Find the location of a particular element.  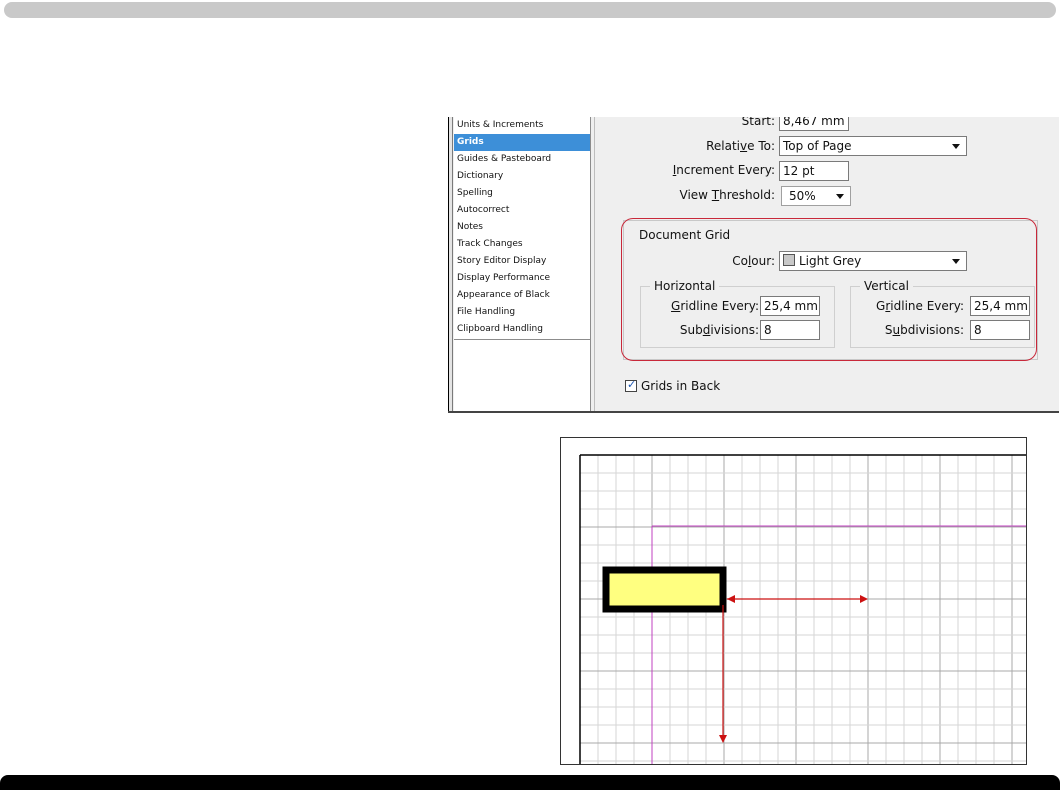

colour-label-a: Co is located at coordinates (740, 261).